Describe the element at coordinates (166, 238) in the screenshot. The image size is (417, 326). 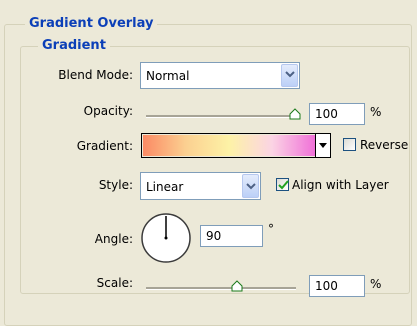
I see `angle-dial` at that location.